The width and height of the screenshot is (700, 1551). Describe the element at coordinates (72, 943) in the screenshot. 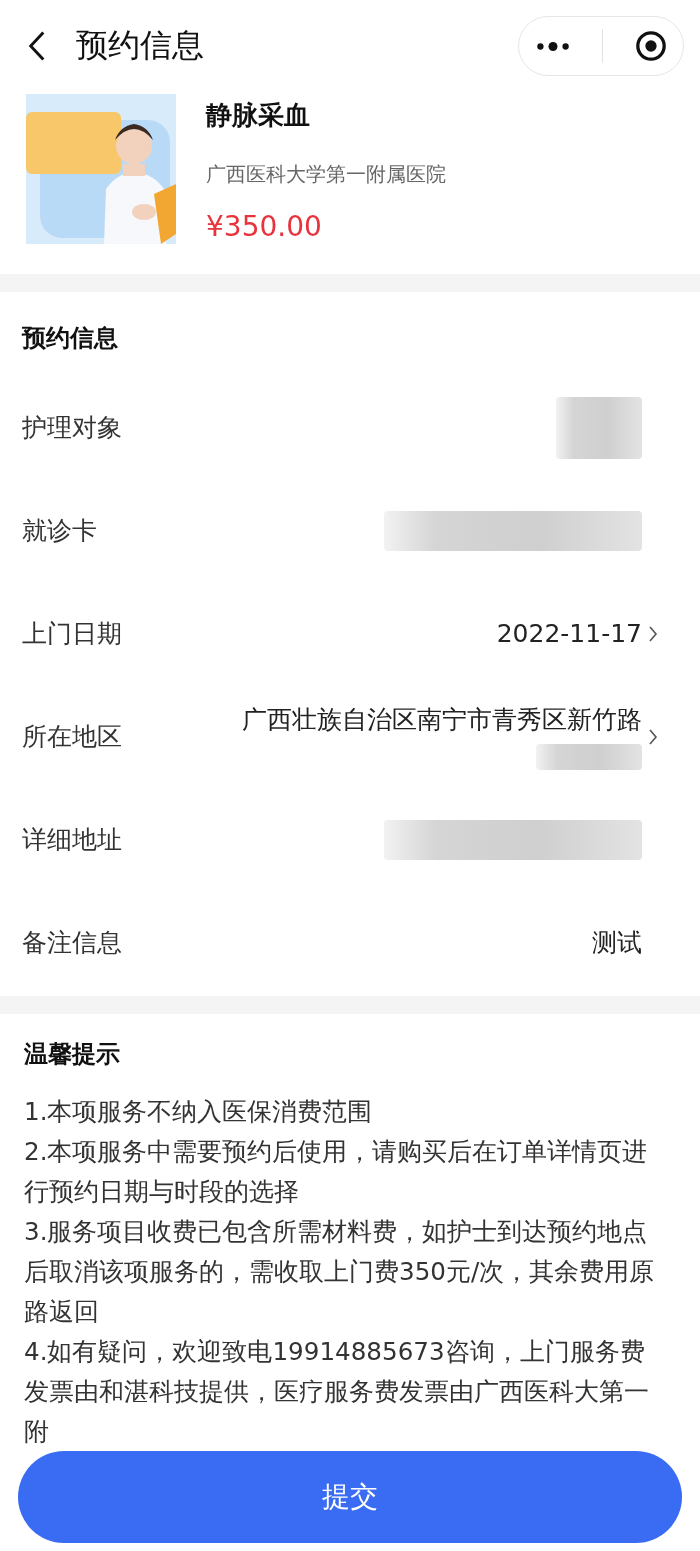

I see `field-label: 备注信息` at that location.